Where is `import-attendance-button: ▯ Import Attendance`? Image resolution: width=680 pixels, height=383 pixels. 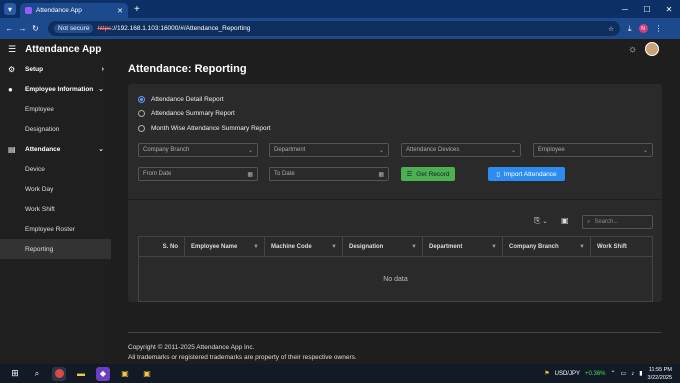
import-attendance-button: ▯ Import Attendance is located at coordinates (526, 174).